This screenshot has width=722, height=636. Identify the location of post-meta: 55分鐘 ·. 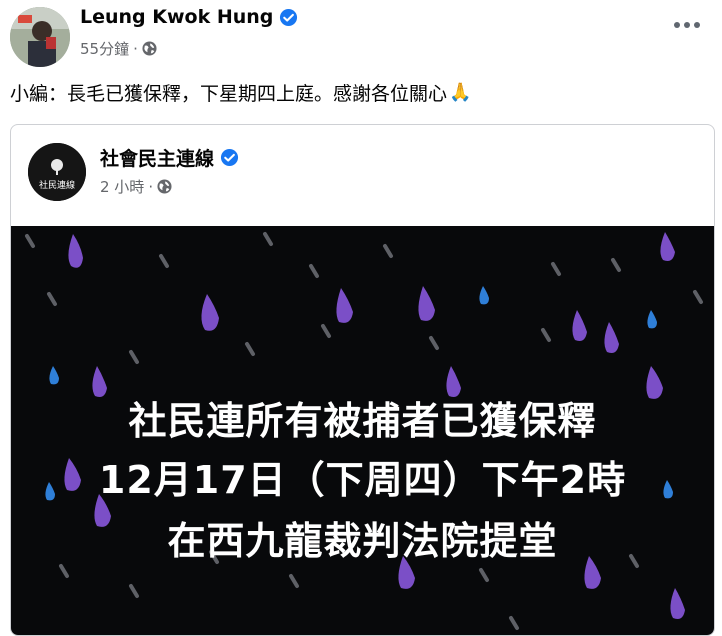
(118, 48).